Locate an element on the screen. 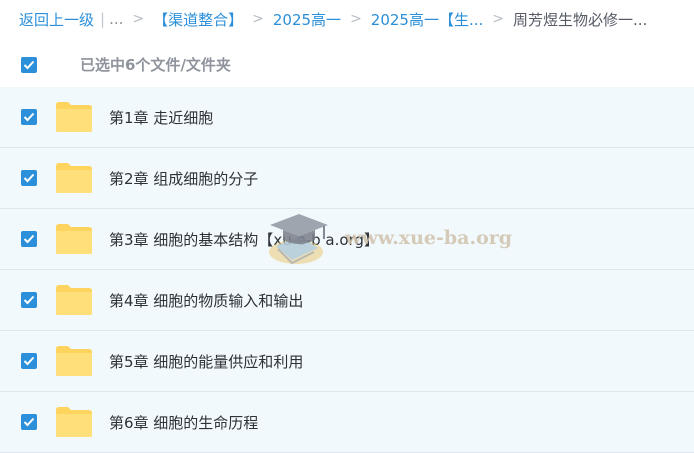 The height and width of the screenshot is (453, 694). file-name: 第6章 细胞的生命历程 is located at coordinates (183, 422).